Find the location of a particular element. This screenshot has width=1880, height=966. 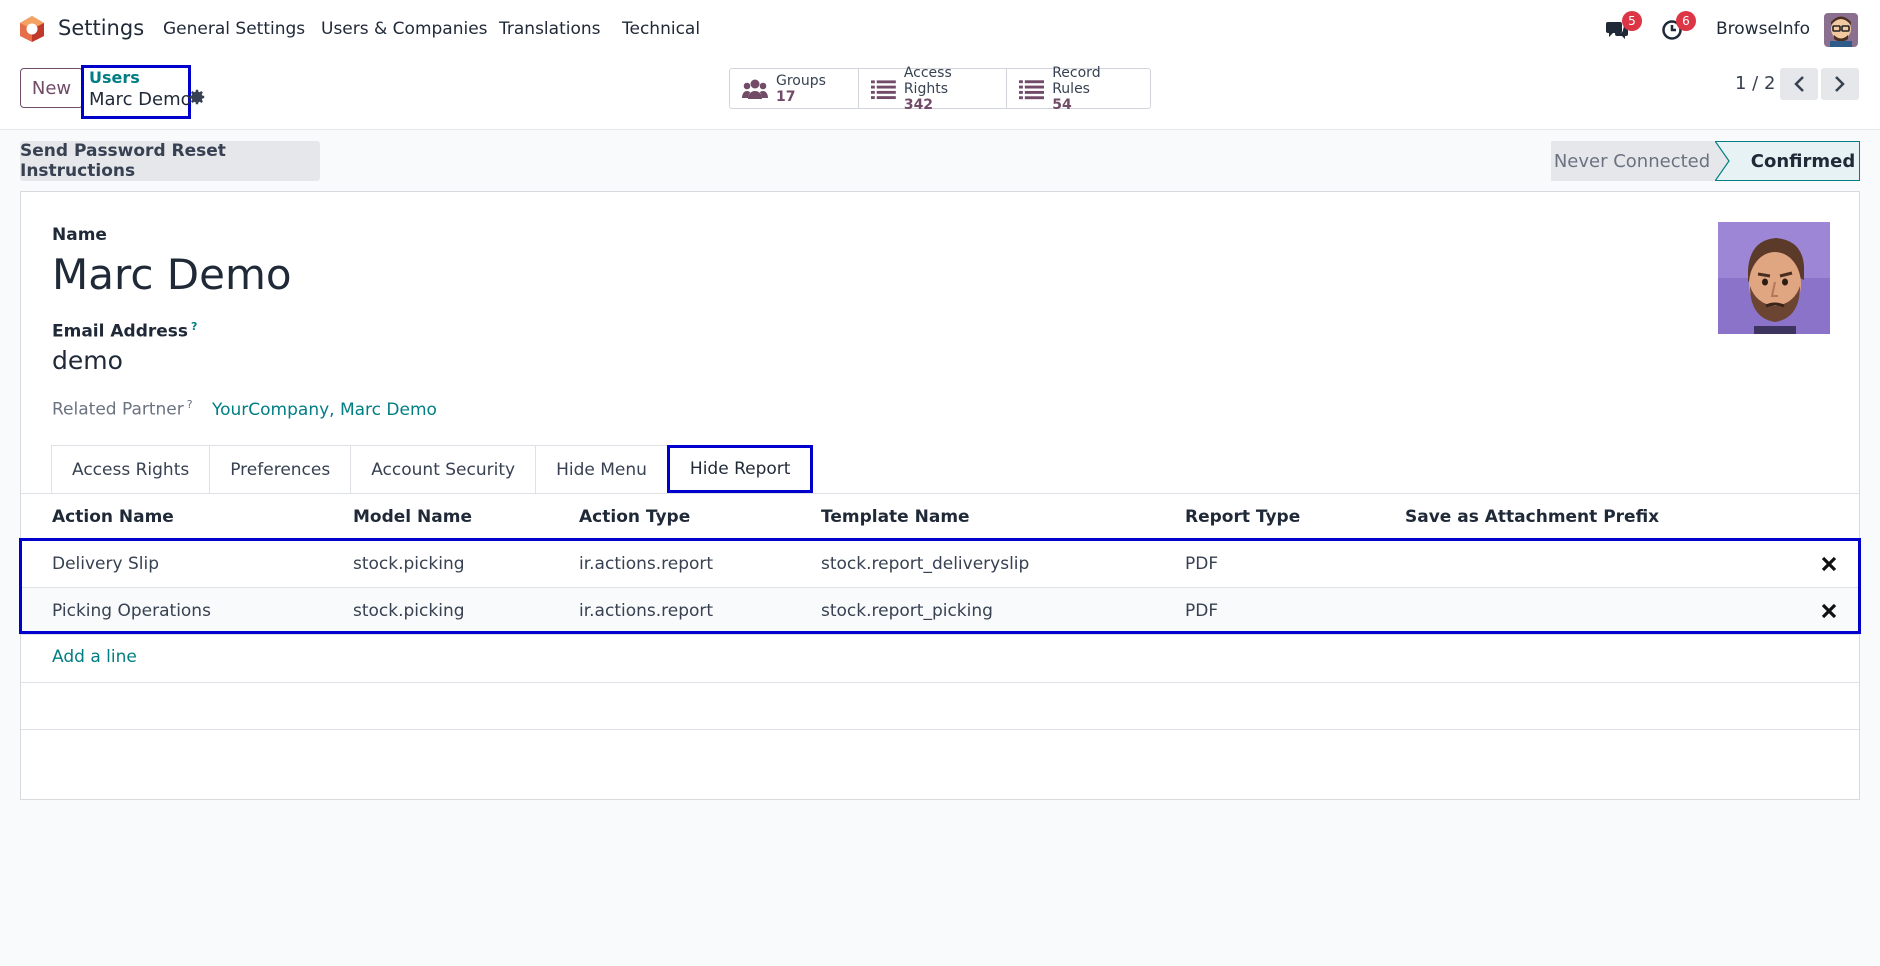

name-label: Name is located at coordinates (79, 235).